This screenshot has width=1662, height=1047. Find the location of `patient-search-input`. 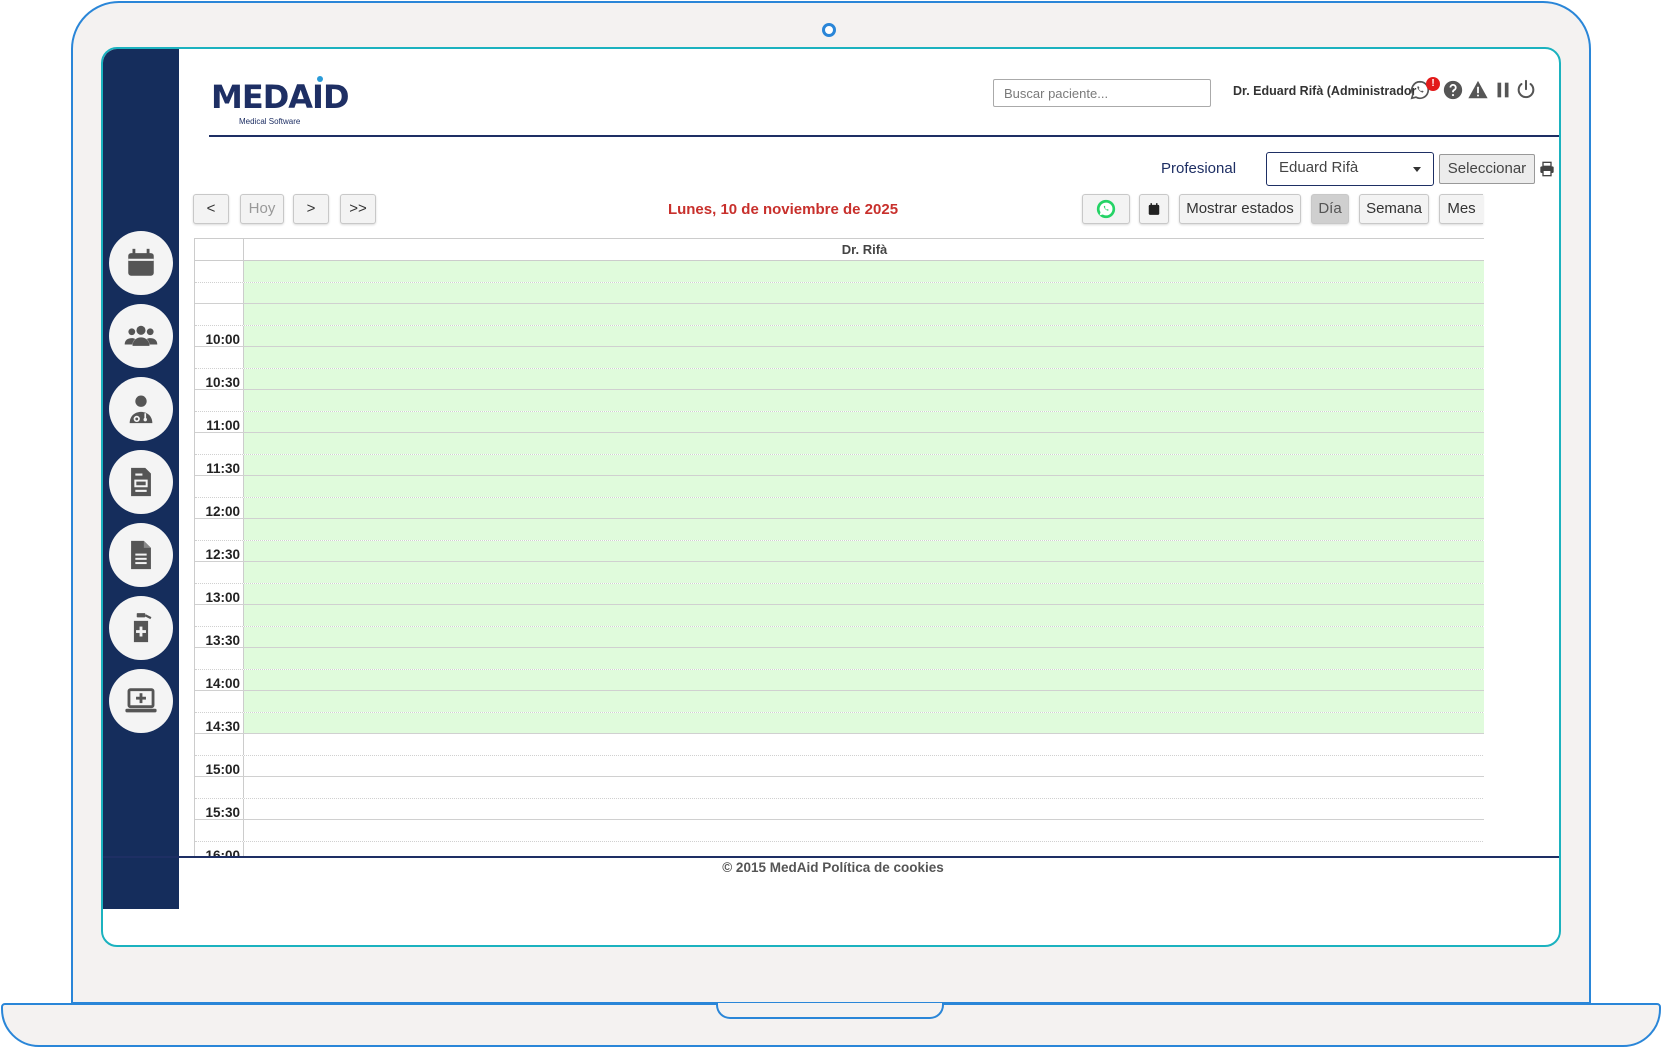

patient-search-input is located at coordinates (1102, 93).